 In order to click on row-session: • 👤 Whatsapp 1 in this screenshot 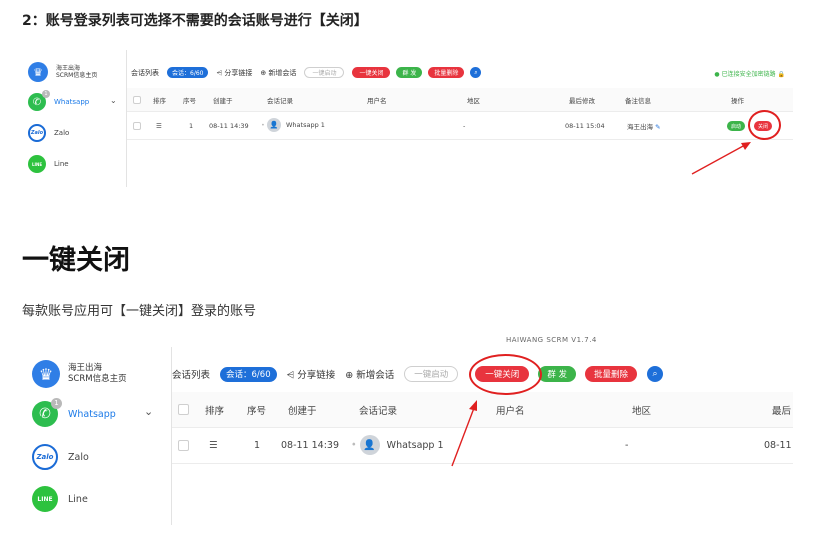, I will do `click(293, 125)`.